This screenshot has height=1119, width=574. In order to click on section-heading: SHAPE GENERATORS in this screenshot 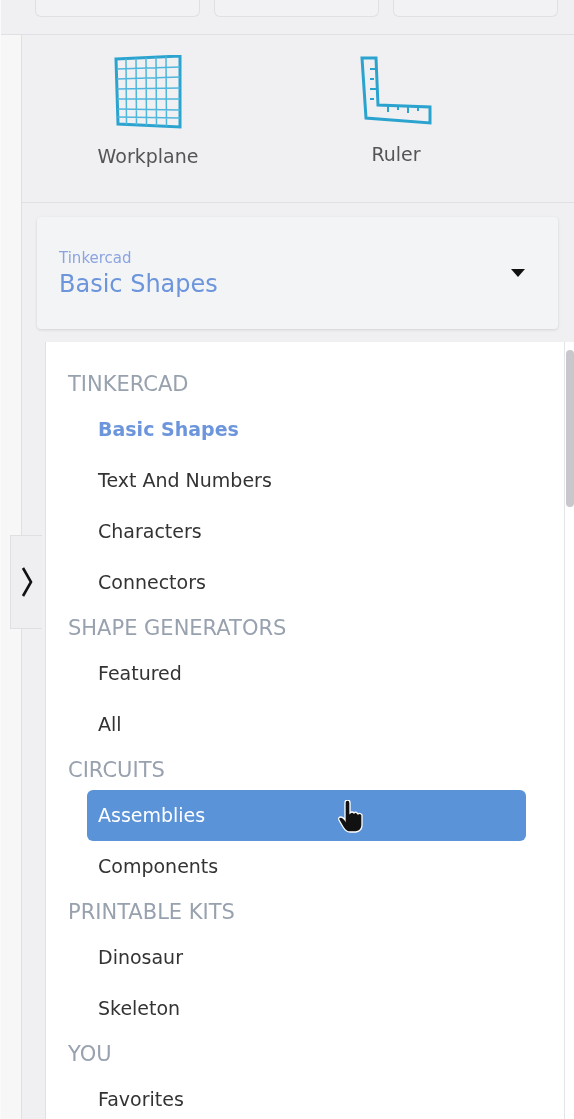, I will do `click(178, 628)`.